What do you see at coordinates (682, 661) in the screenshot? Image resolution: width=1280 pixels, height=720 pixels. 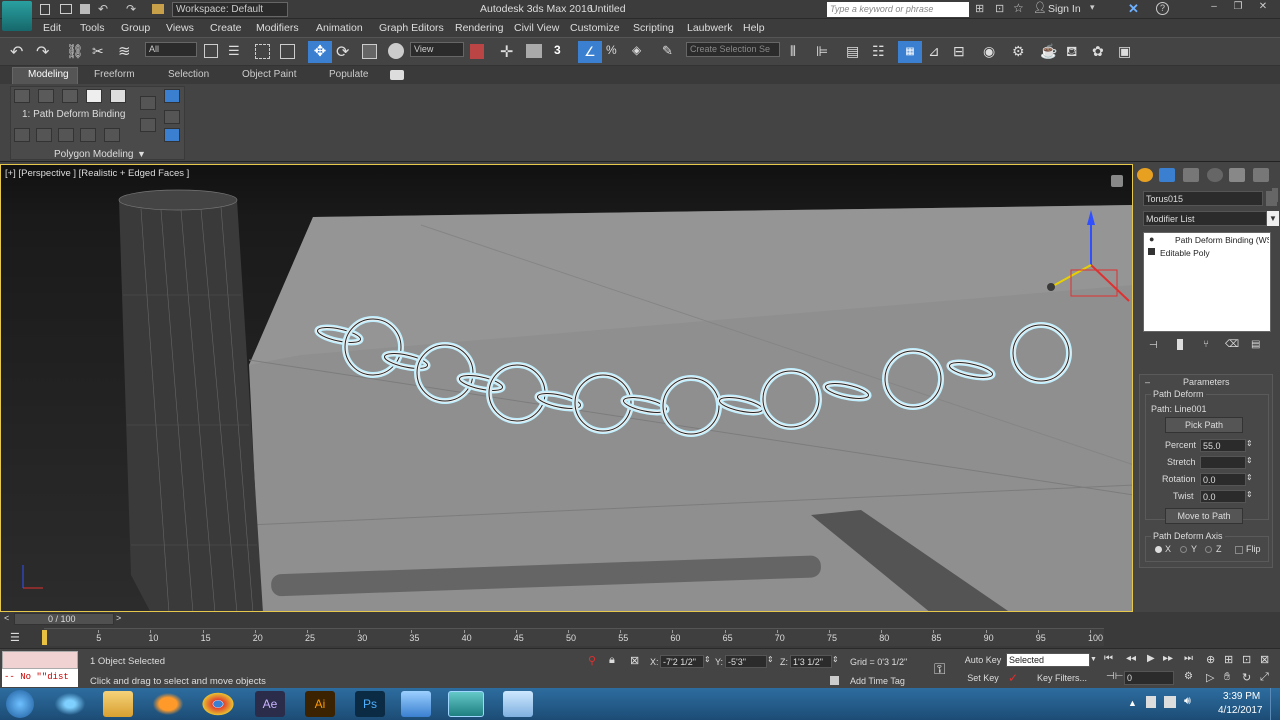 I see `x-coordinate-field: -7'2 1/2"` at bounding box center [682, 661].